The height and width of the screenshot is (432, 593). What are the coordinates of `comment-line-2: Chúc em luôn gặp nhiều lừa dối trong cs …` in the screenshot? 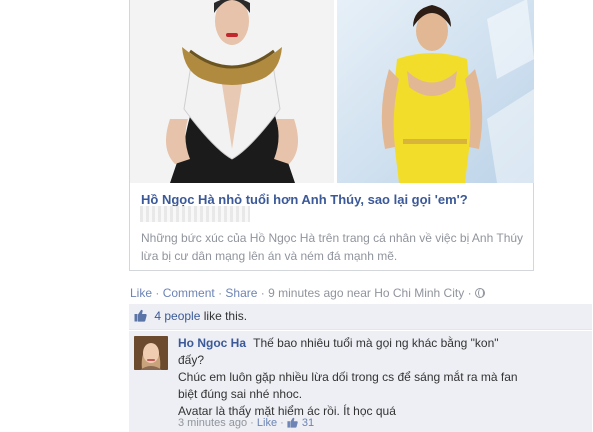 It's located at (348, 385).